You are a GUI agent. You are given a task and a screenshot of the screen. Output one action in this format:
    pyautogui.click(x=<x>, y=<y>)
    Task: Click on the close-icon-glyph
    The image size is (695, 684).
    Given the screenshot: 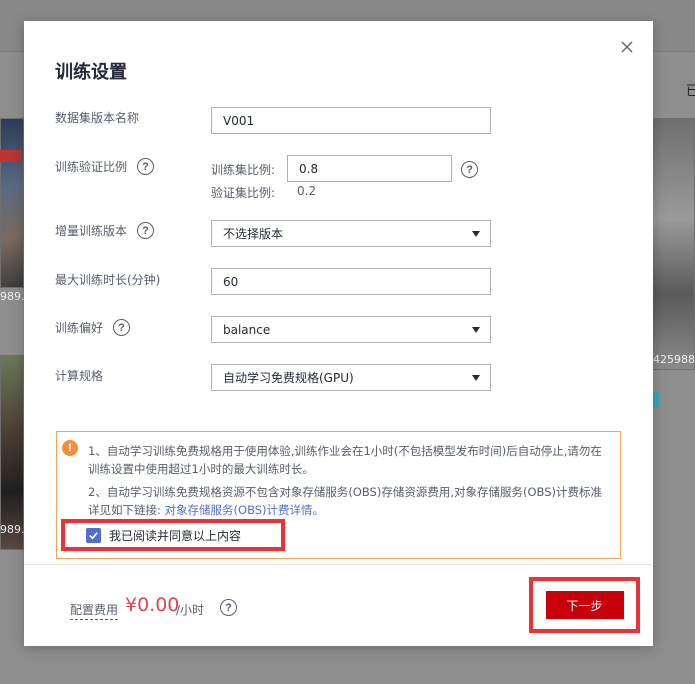 What is the action you would take?
    pyautogui.click(x=627, y=47)
    